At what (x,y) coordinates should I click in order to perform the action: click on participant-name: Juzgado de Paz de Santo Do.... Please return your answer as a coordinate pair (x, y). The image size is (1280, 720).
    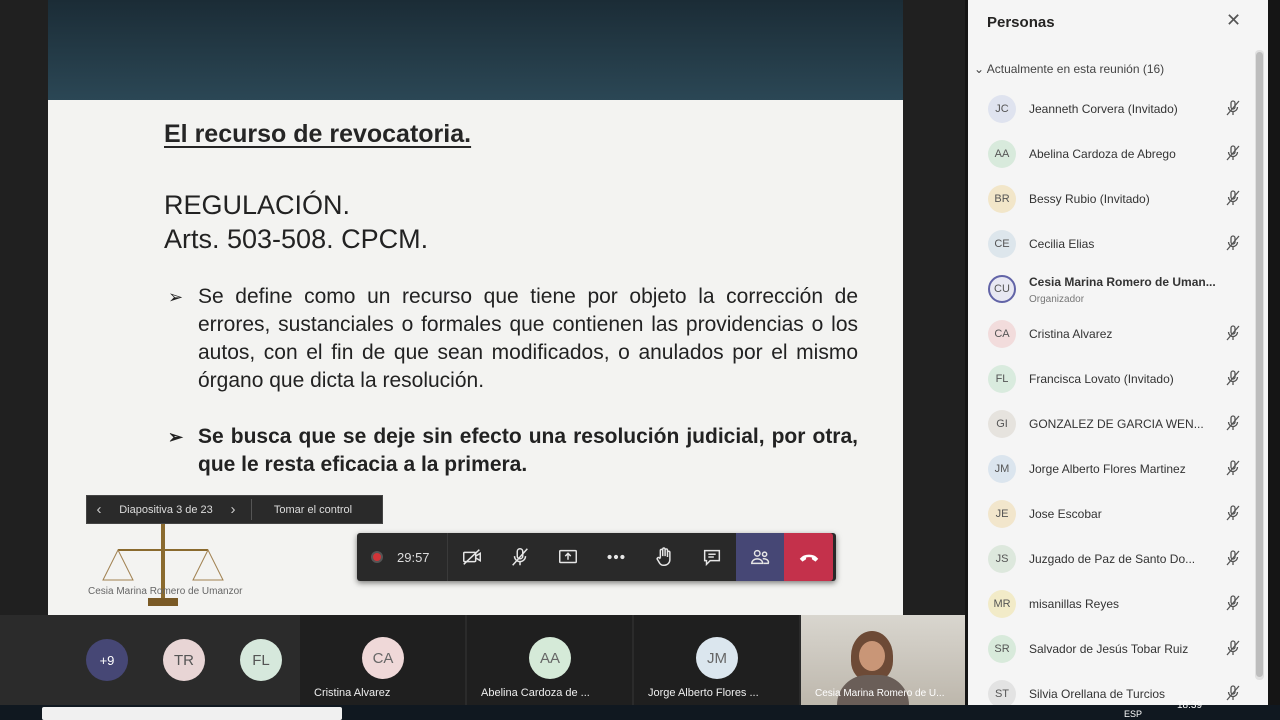
    Looking at the image, I should click on (1112, 559).